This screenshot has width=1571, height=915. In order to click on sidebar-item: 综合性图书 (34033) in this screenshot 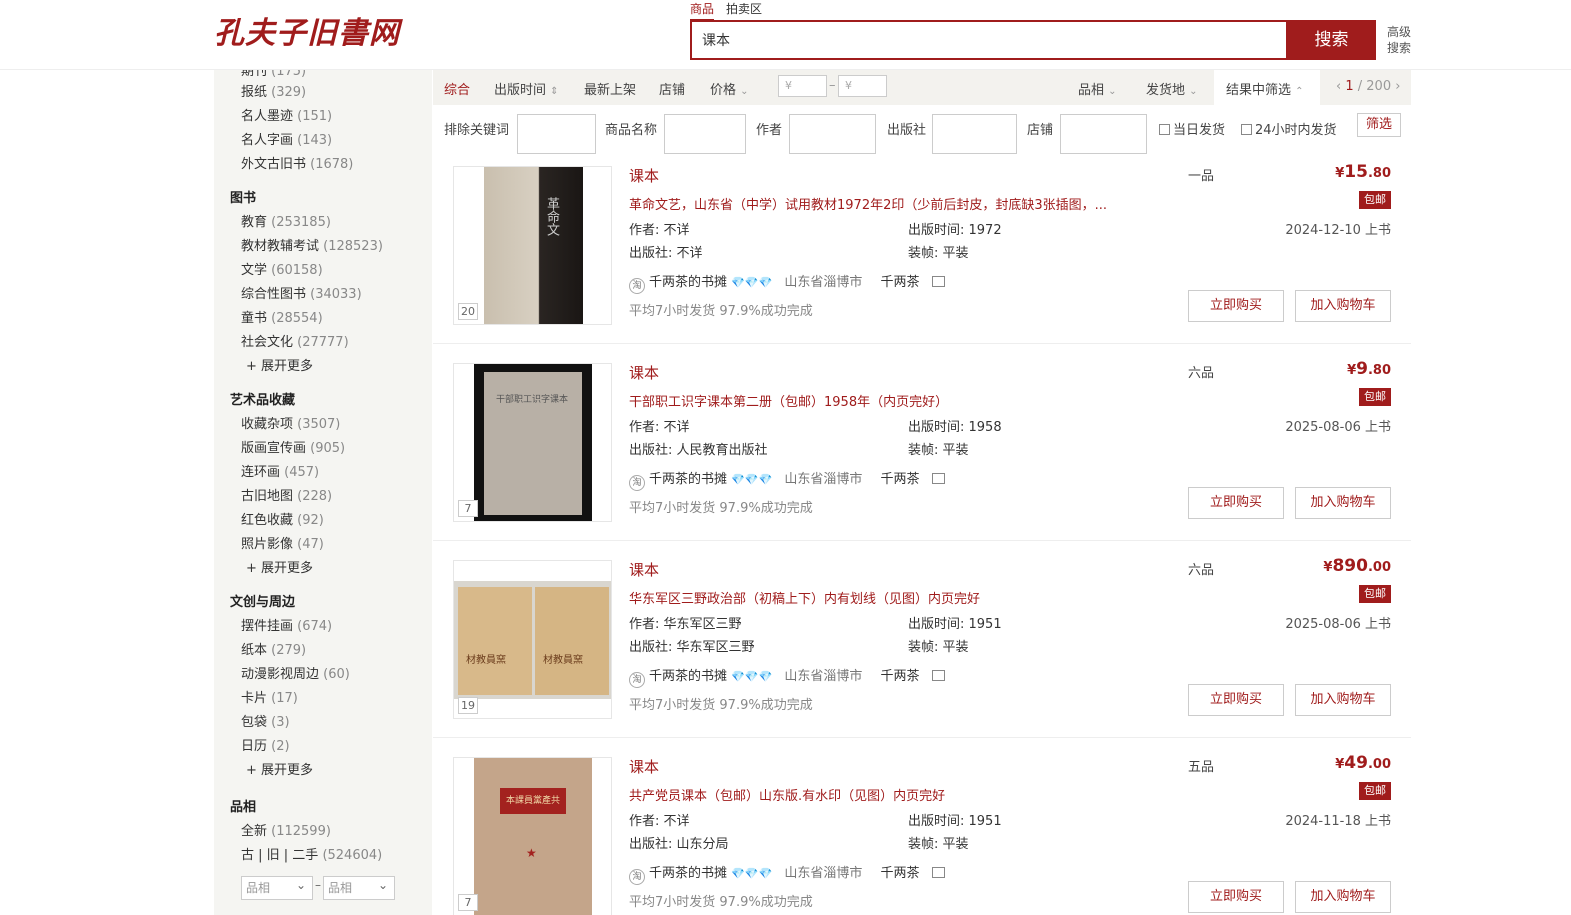, I will do `click(301, 292)`.